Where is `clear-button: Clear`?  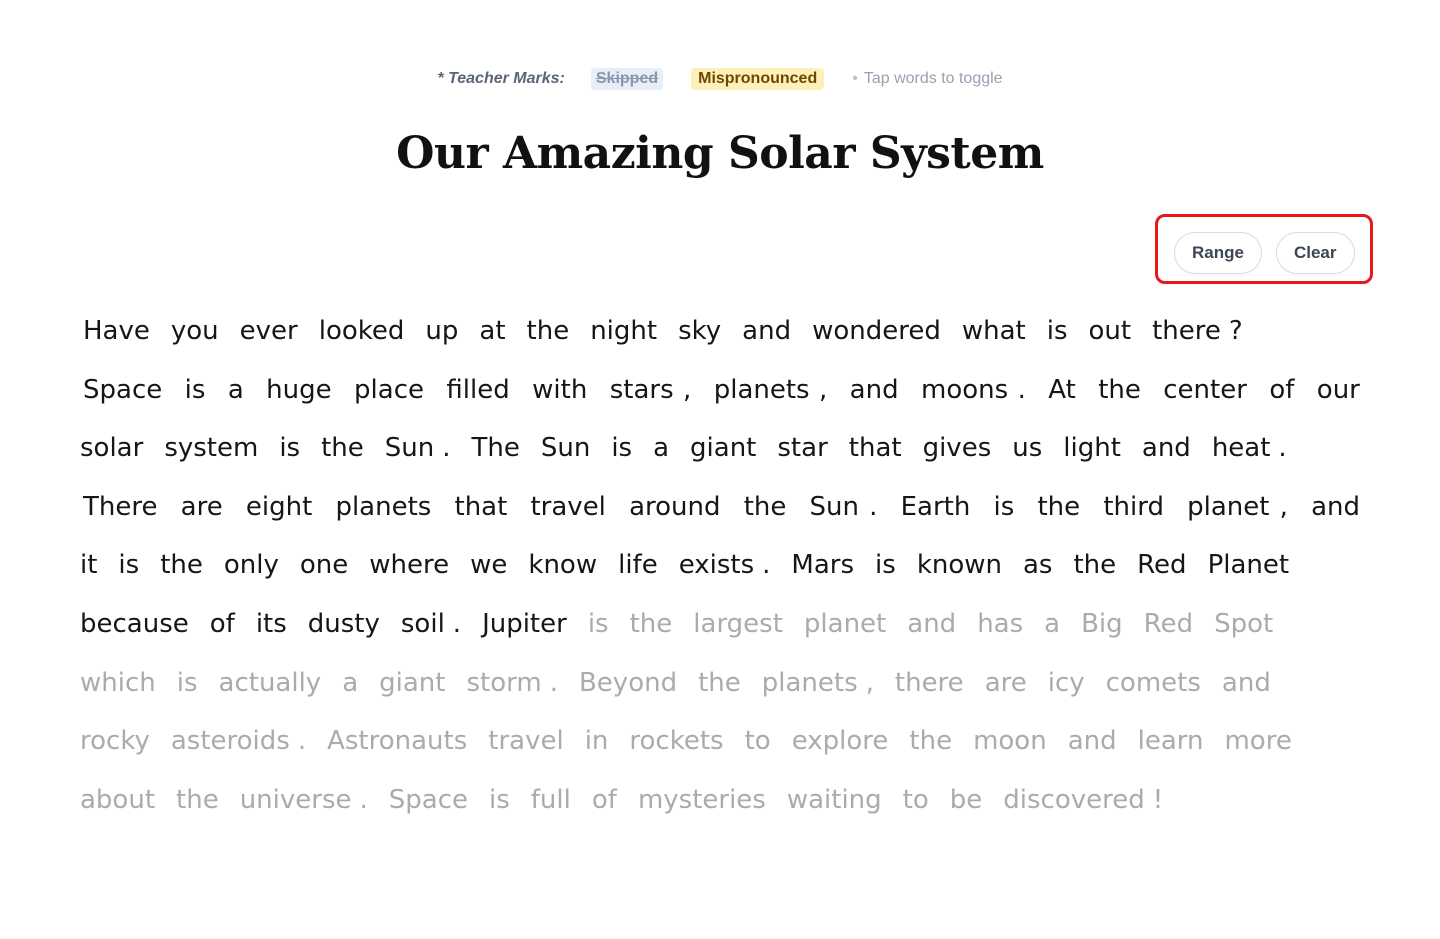
clear-button: Clear is located at coordinates (1315, 253).